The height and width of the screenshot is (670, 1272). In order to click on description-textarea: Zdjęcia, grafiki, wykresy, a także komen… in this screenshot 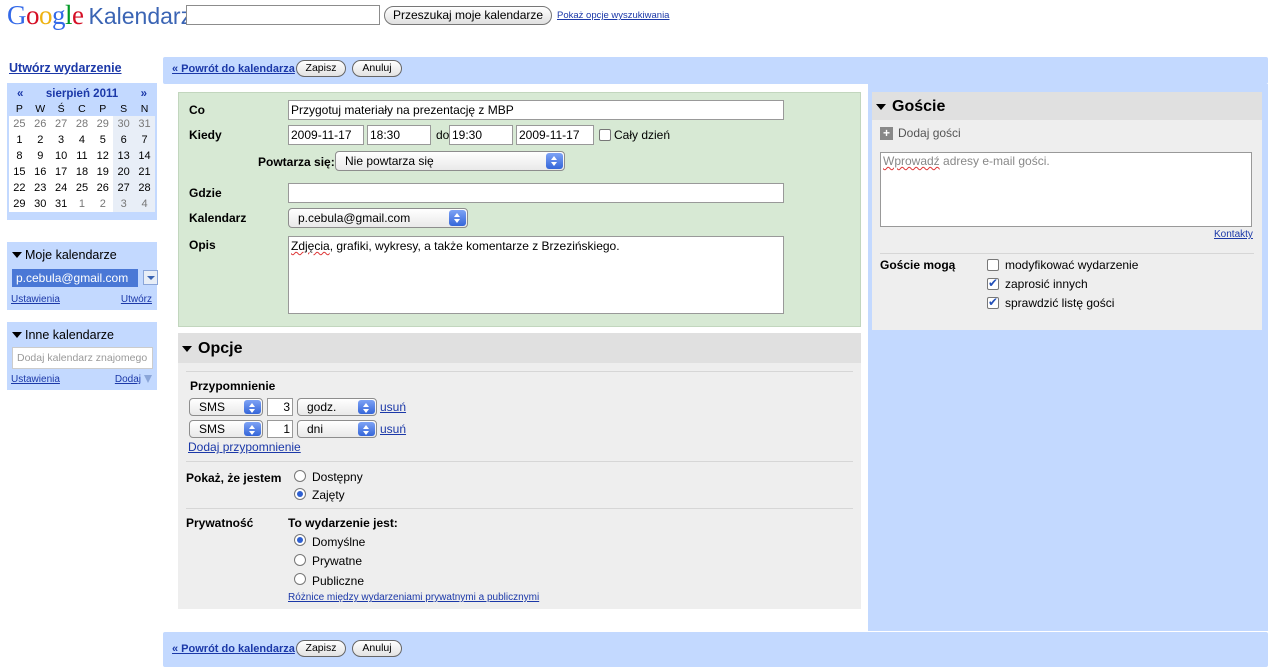, I will do `click(536, 275)`.